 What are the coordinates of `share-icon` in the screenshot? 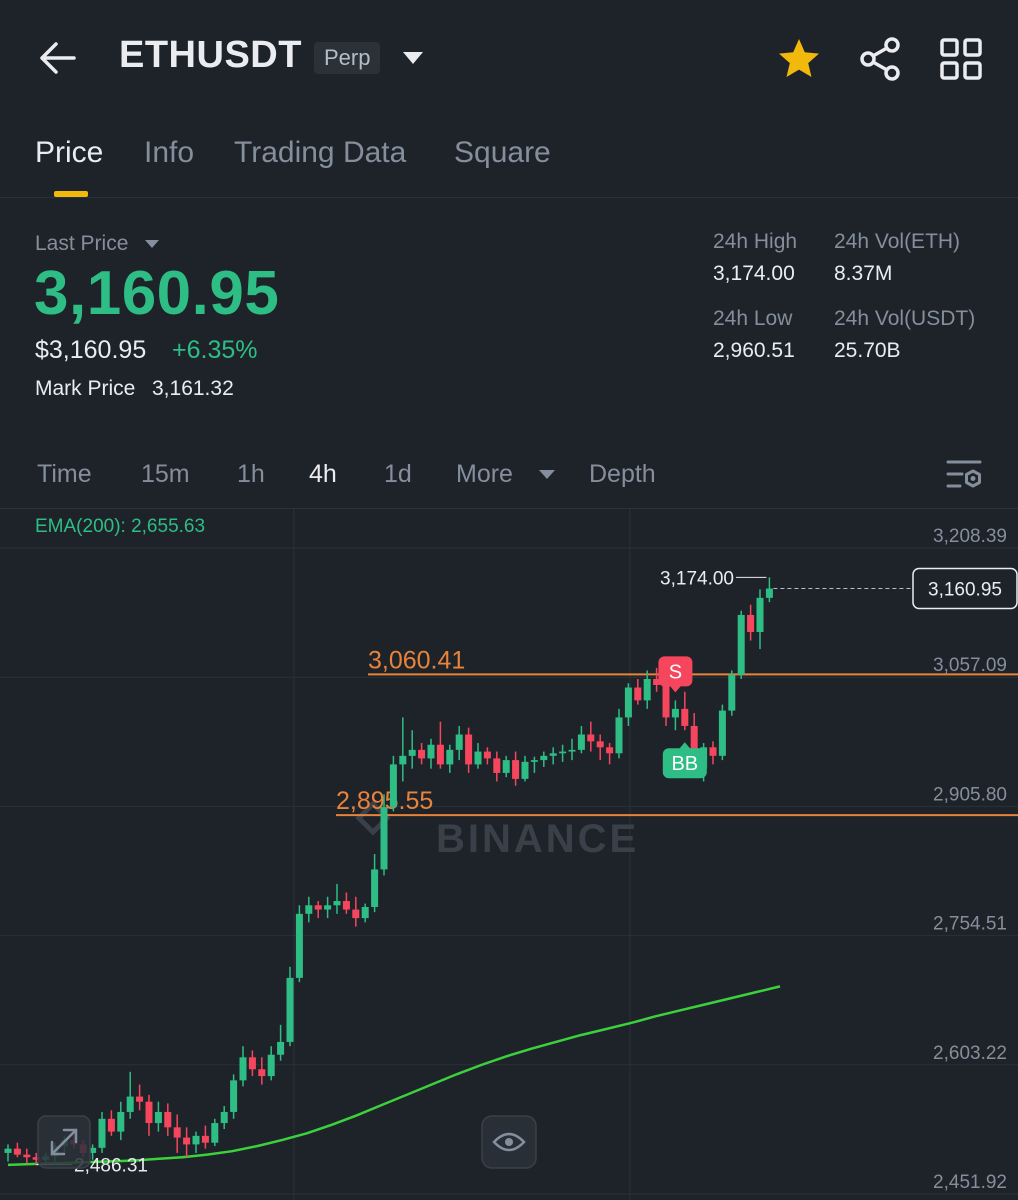 It's located at (880, 59).